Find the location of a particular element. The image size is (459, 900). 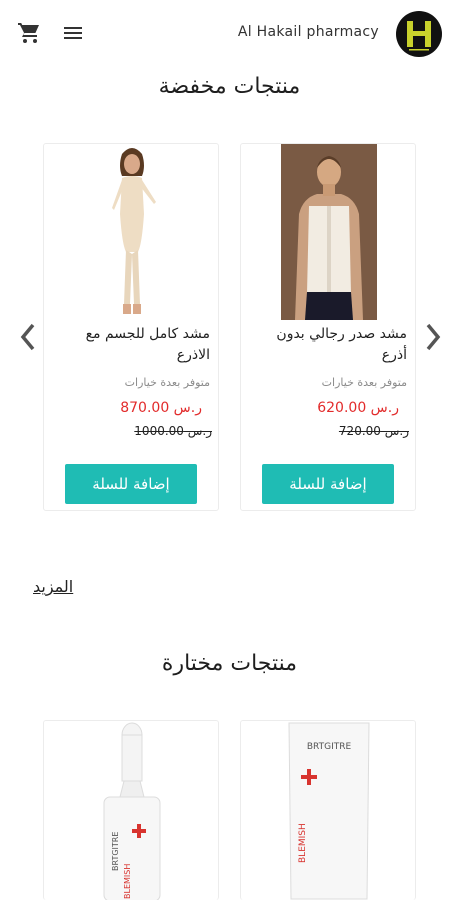

app-header: Al Hakail pharmacy is located at coordinates (229, 32).